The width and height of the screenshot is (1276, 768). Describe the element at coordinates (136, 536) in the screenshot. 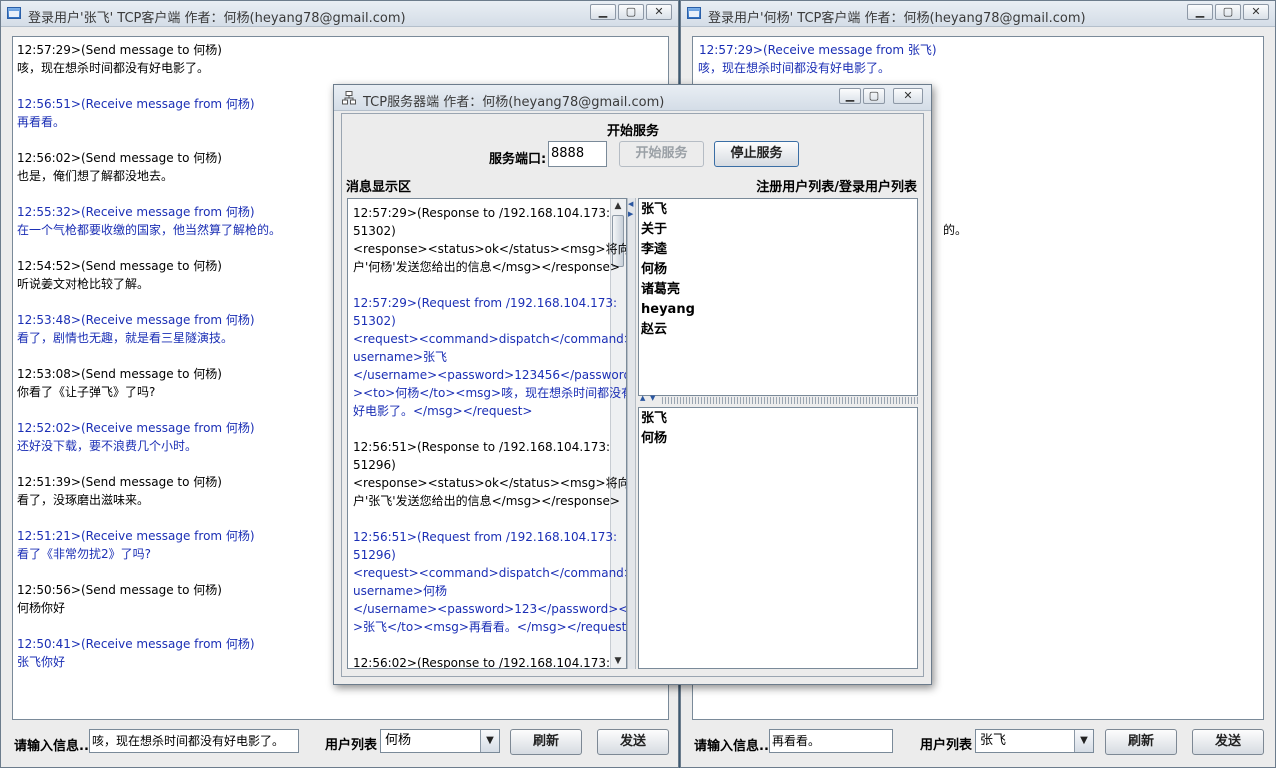

I see `message-header: 12:51:21>(Receive message from 何杨)` at that location.